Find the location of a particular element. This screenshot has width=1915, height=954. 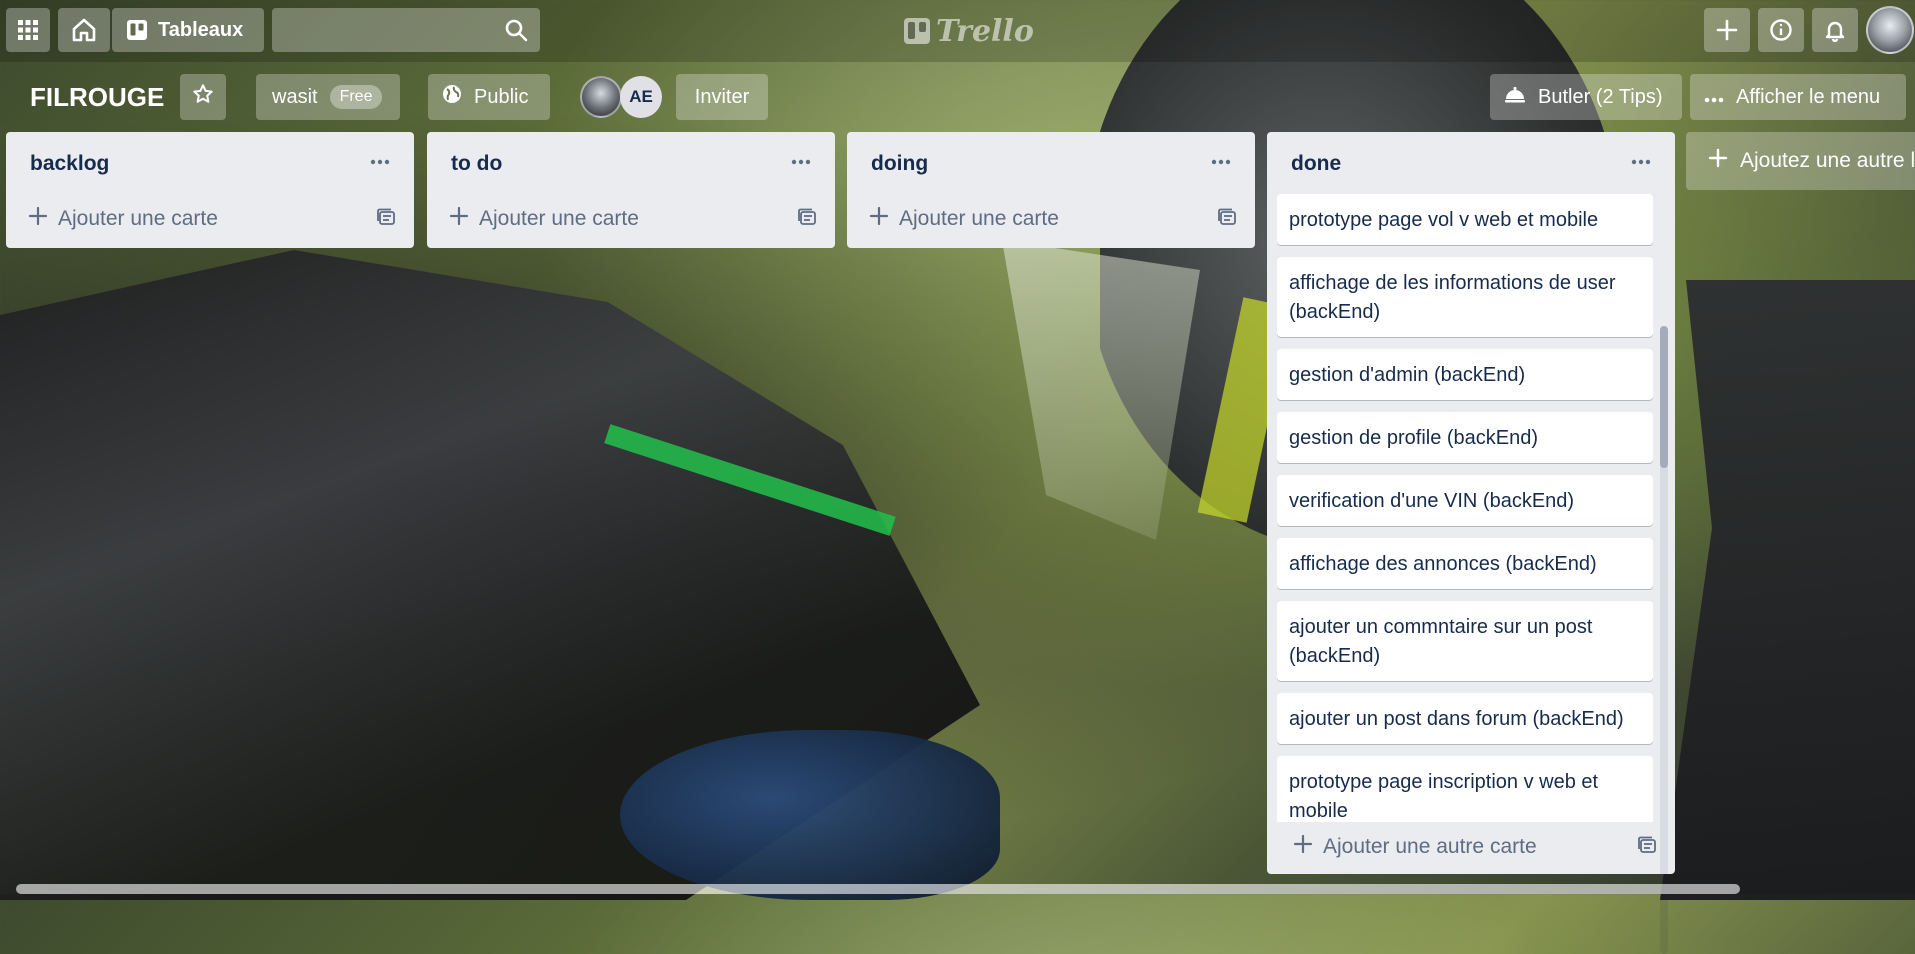

create-button is located at coordinates (1727, 30).